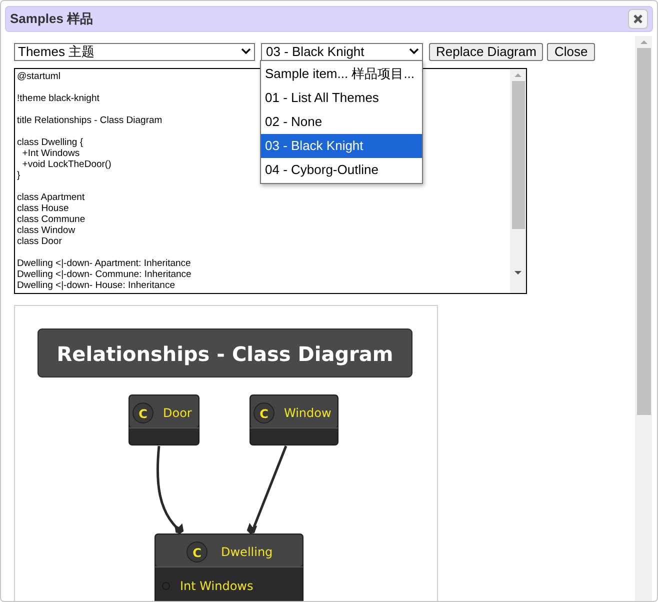 The width and height of the screenshot is (658, 602). Describe the element at coordinates (134, 51) in the screenshot. I see `theme-select: Themes 主题` at that location.